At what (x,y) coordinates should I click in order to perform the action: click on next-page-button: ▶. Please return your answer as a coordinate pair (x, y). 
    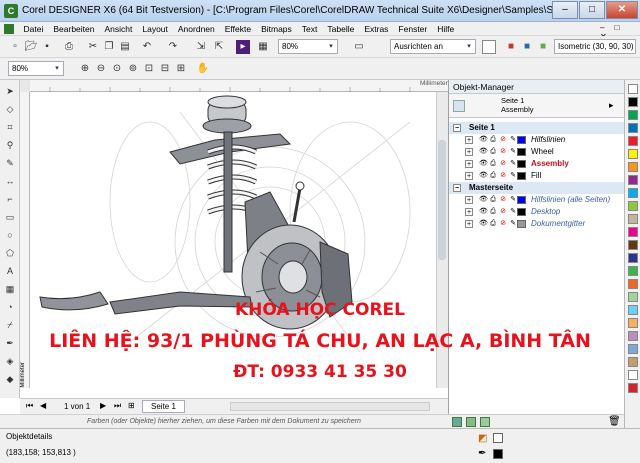
    Looking at the image, I should click on (103, 405).